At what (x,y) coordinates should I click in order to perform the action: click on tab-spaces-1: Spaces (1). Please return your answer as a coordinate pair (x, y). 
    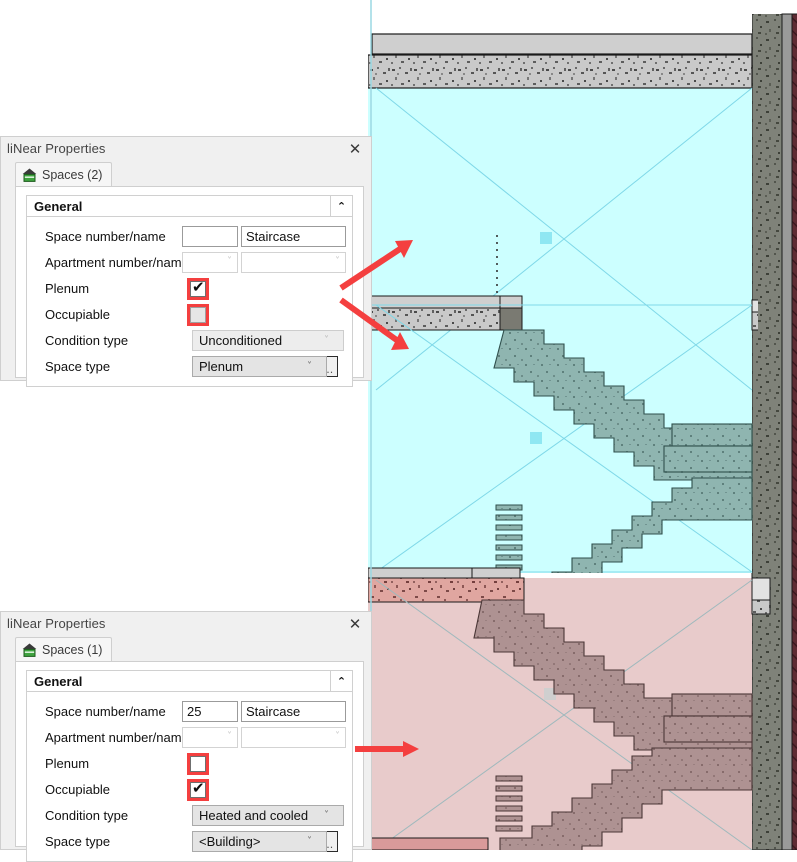
    Looking at the image, I should click on (64, 649).